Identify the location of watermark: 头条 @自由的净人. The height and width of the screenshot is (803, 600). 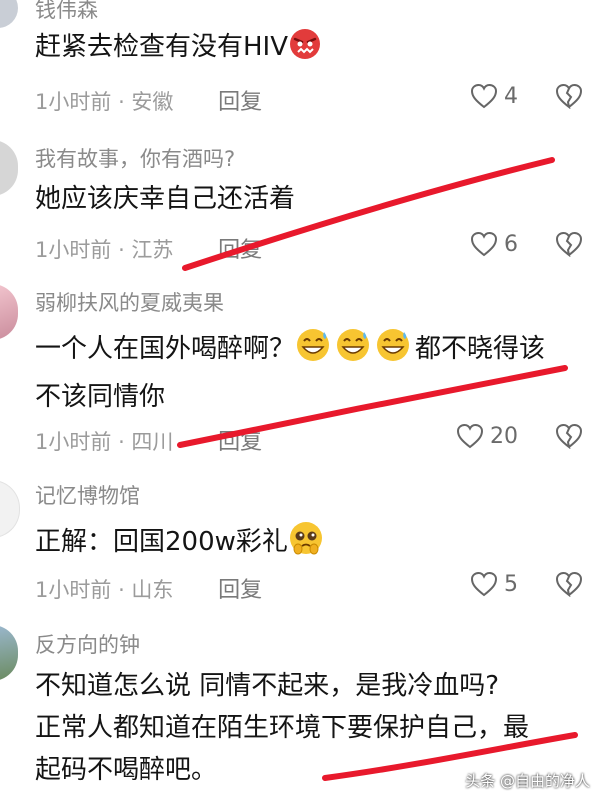
(527, 781).